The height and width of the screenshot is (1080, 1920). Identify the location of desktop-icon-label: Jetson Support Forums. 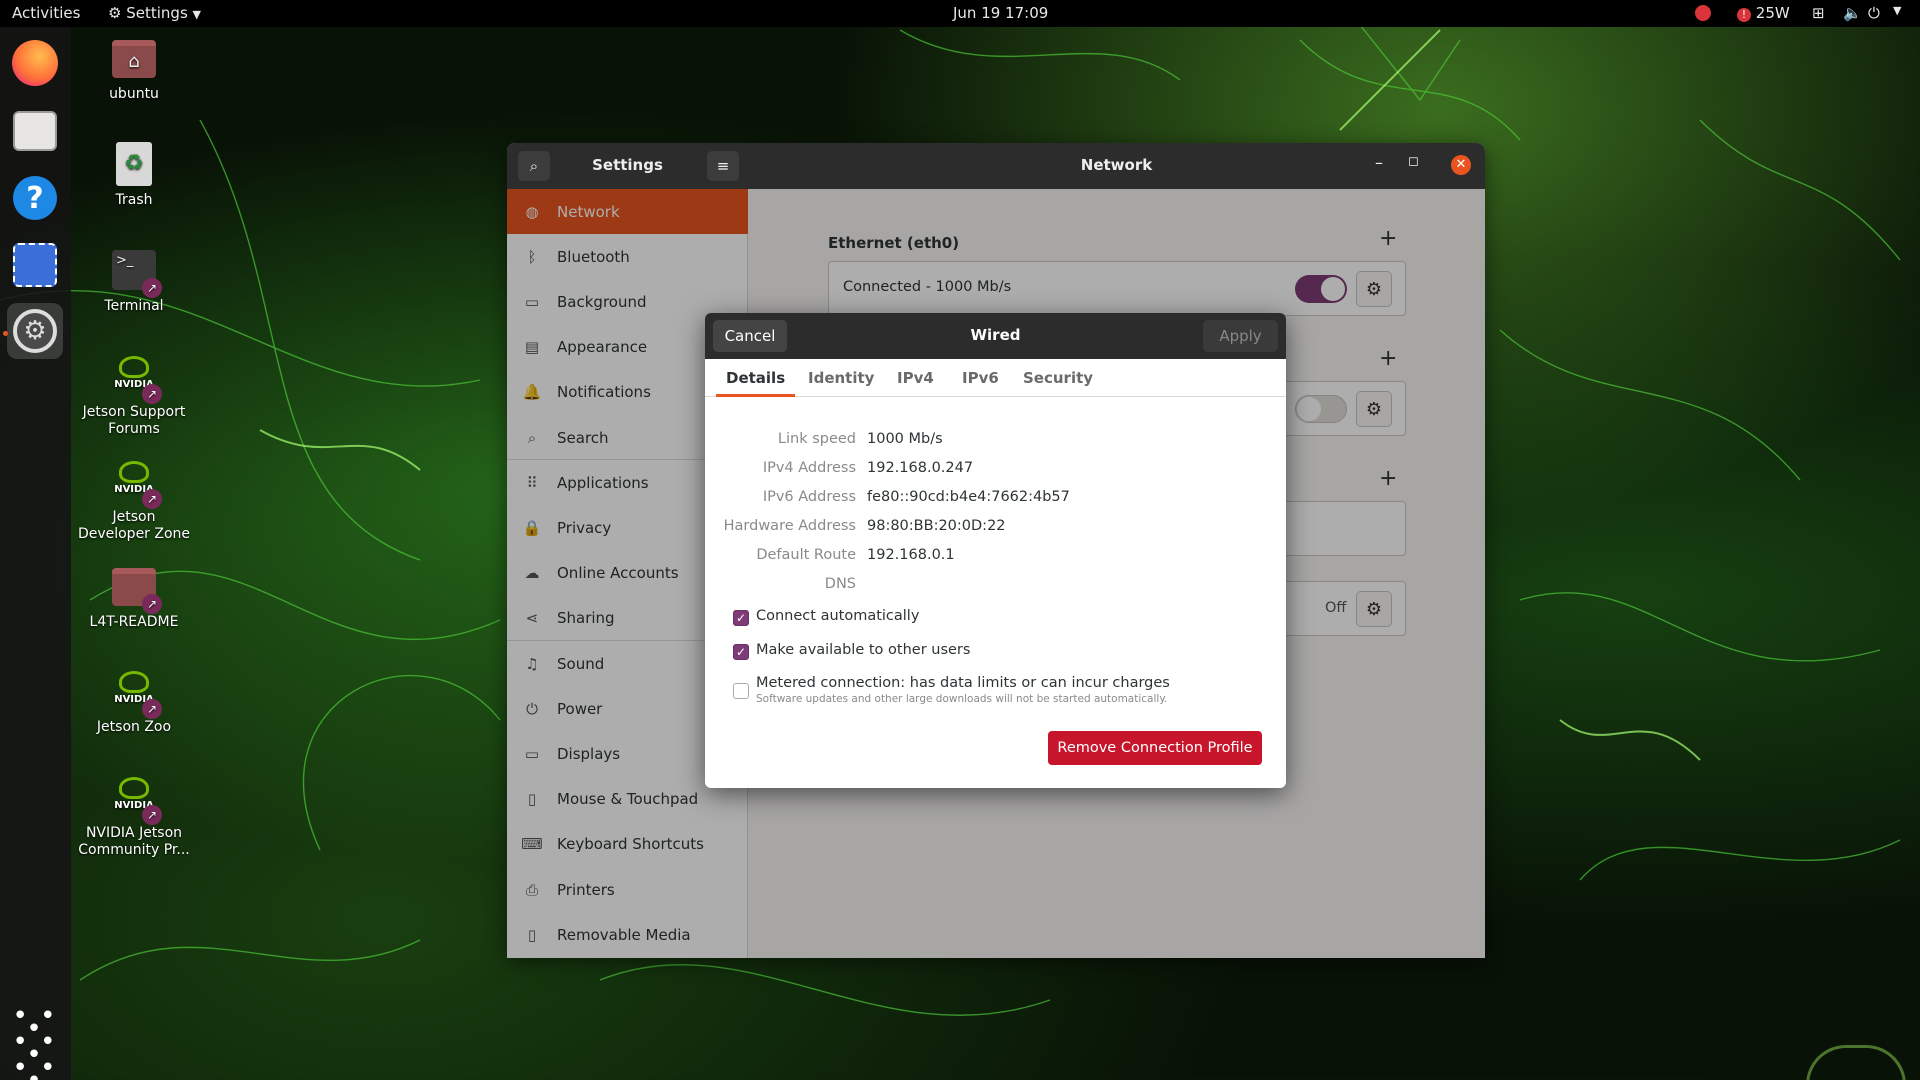
(134, 420).